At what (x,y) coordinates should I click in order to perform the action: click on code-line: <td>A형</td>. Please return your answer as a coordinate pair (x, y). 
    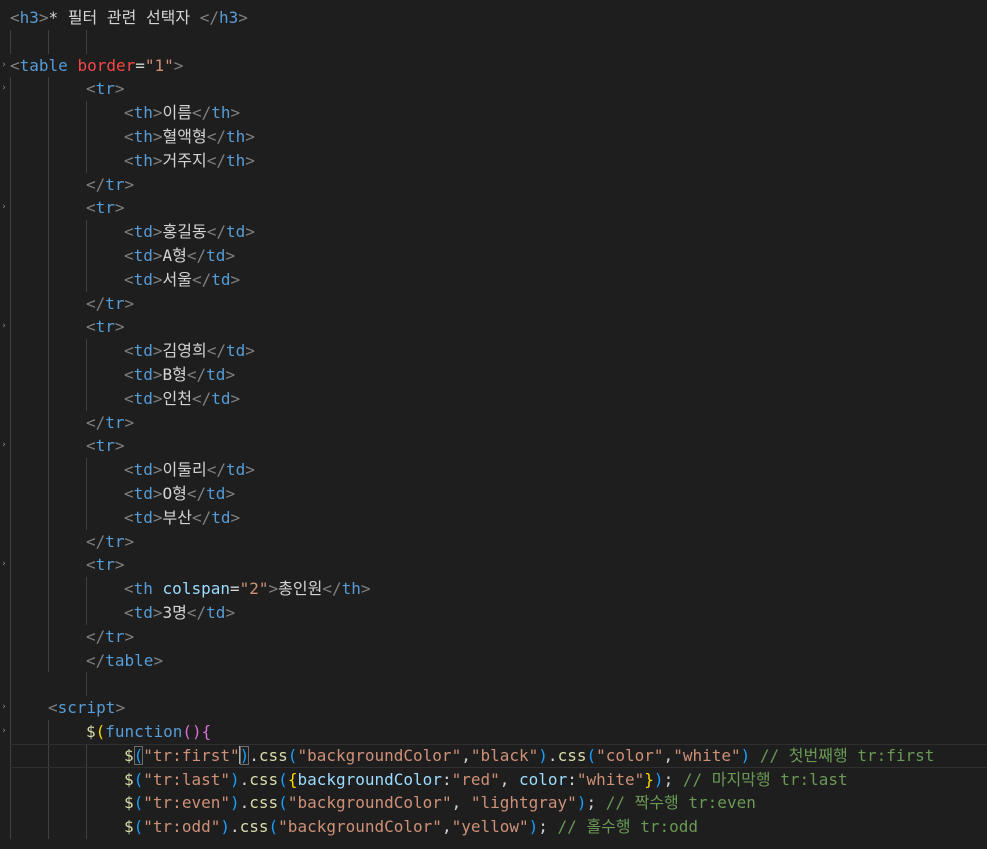
    Looking at the image, I should click on (493, 256).